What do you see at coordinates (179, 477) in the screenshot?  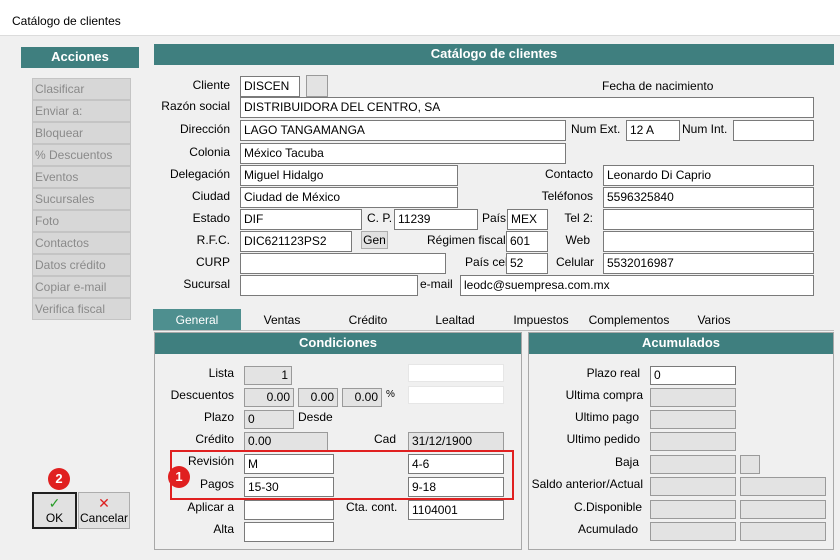 I see `step-badge-1: 1` at bounding box center [179, 477].